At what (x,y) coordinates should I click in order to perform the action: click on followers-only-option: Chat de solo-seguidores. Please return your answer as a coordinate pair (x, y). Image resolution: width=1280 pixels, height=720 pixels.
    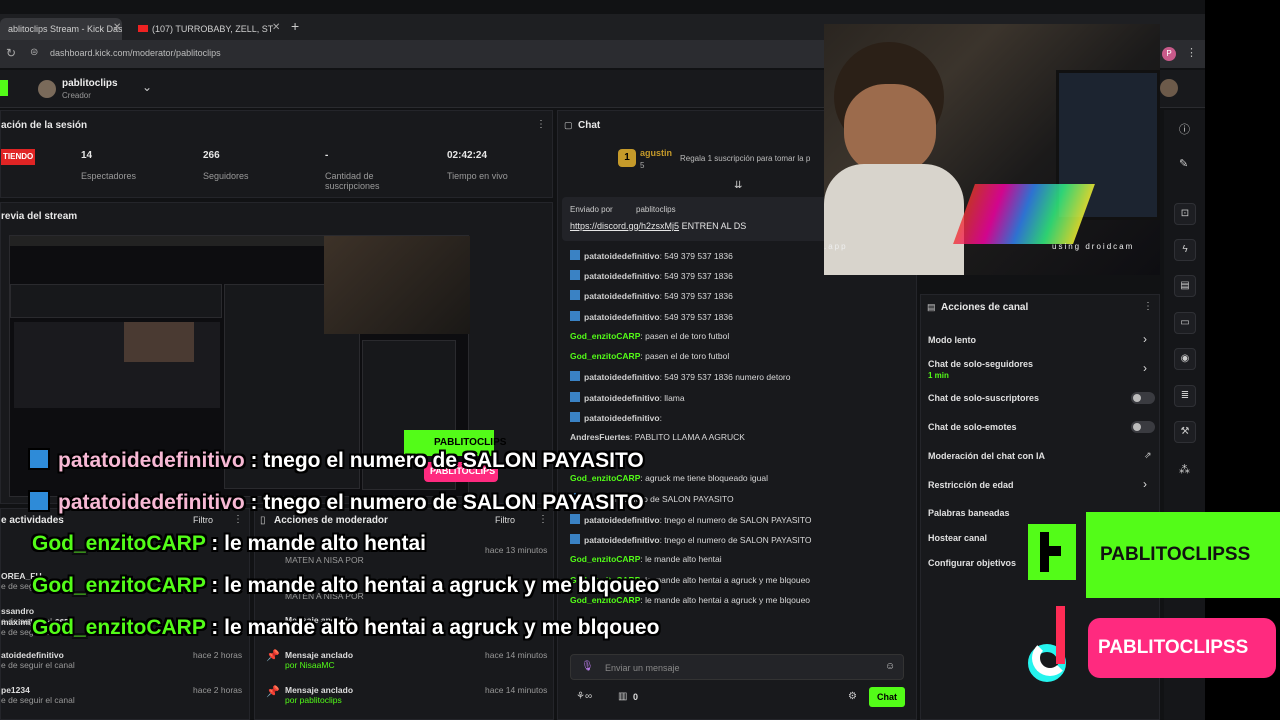
    Looking at the image, I should click on (980, 364).